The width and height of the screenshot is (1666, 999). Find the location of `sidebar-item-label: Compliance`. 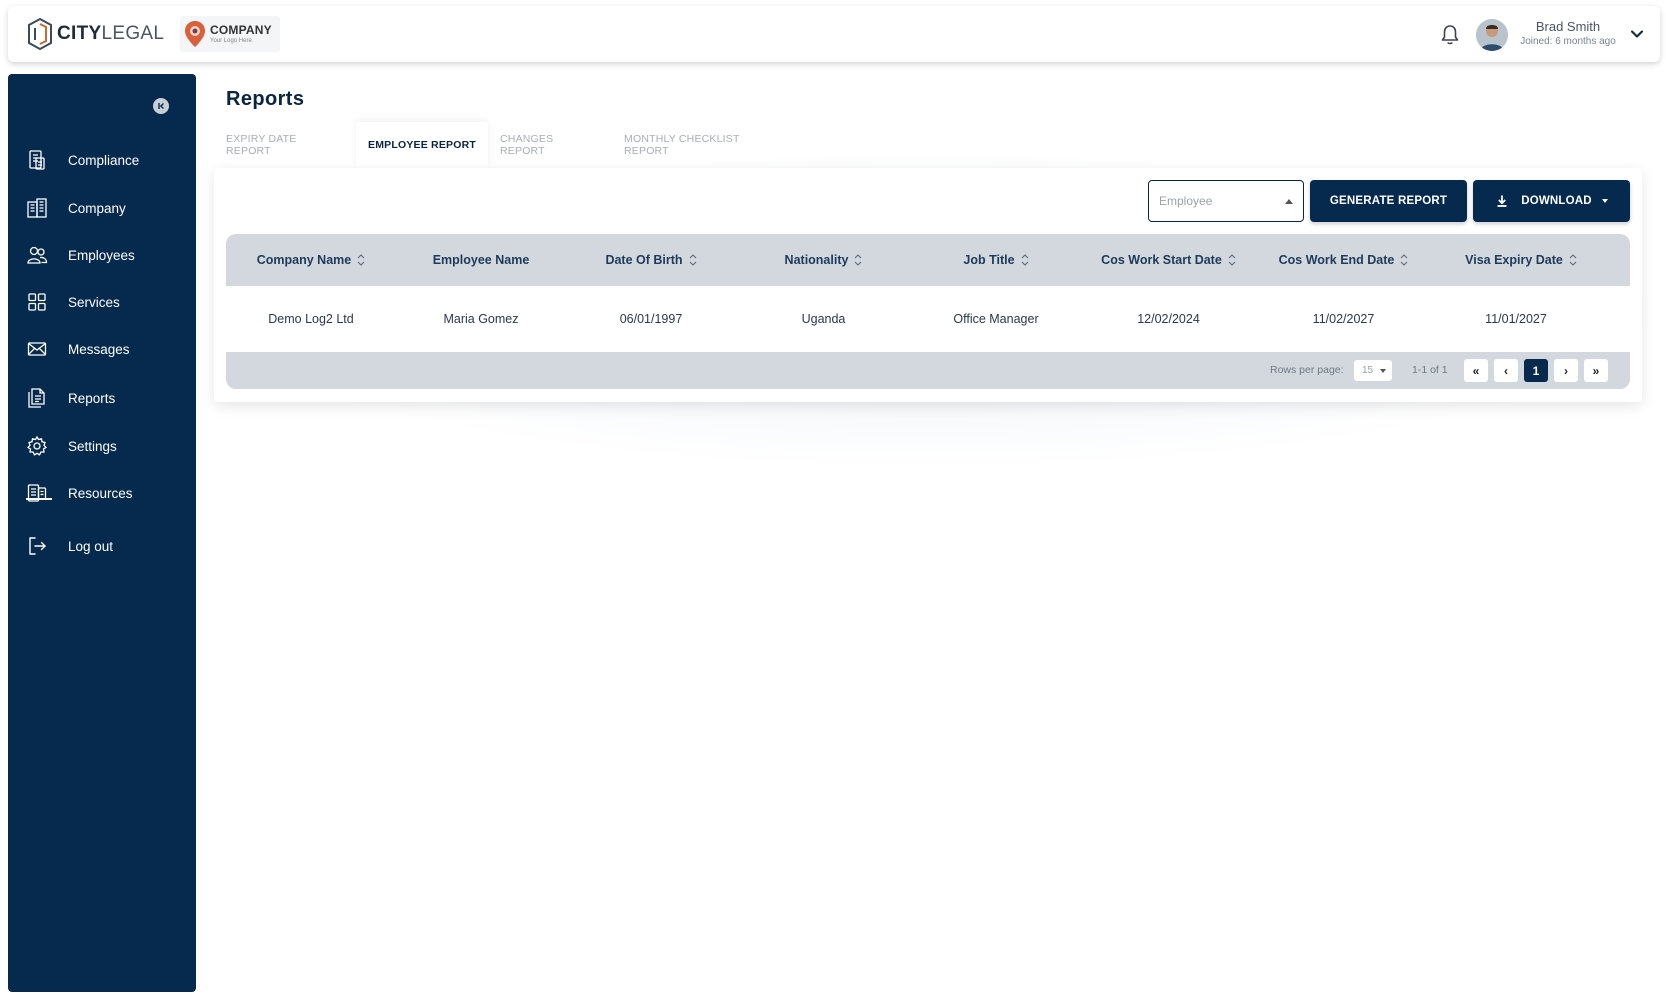

sidebar-item-label: Compliance is located at coordinates (104, 160).